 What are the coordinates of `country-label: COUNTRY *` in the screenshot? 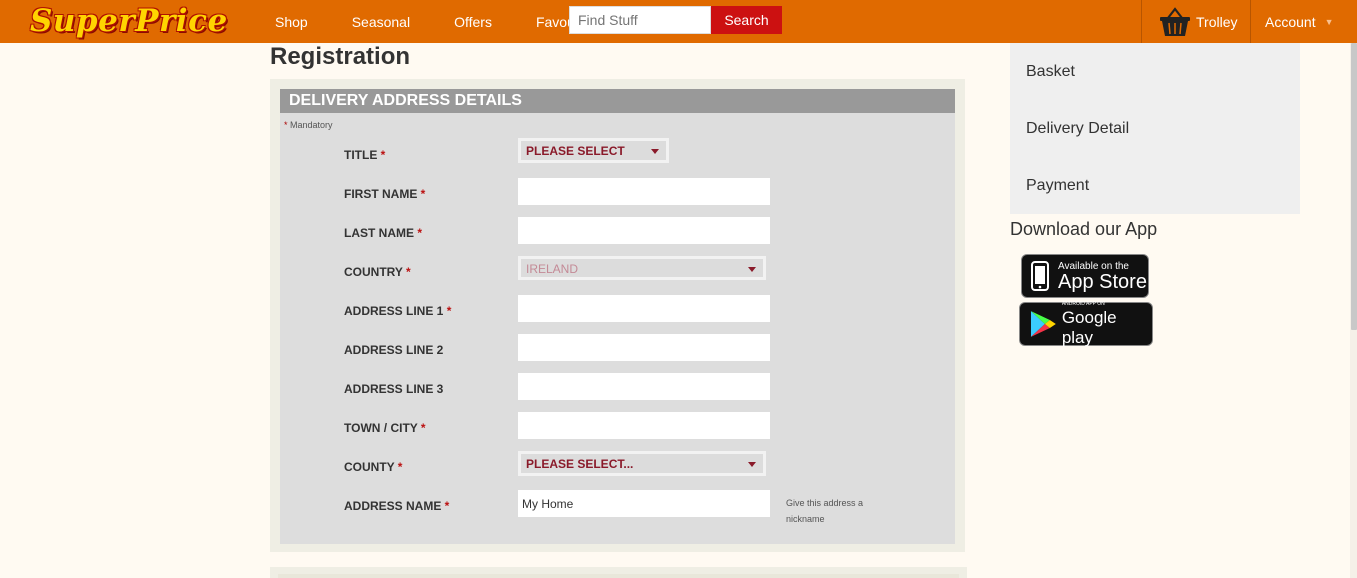 It's located at (377, 272).